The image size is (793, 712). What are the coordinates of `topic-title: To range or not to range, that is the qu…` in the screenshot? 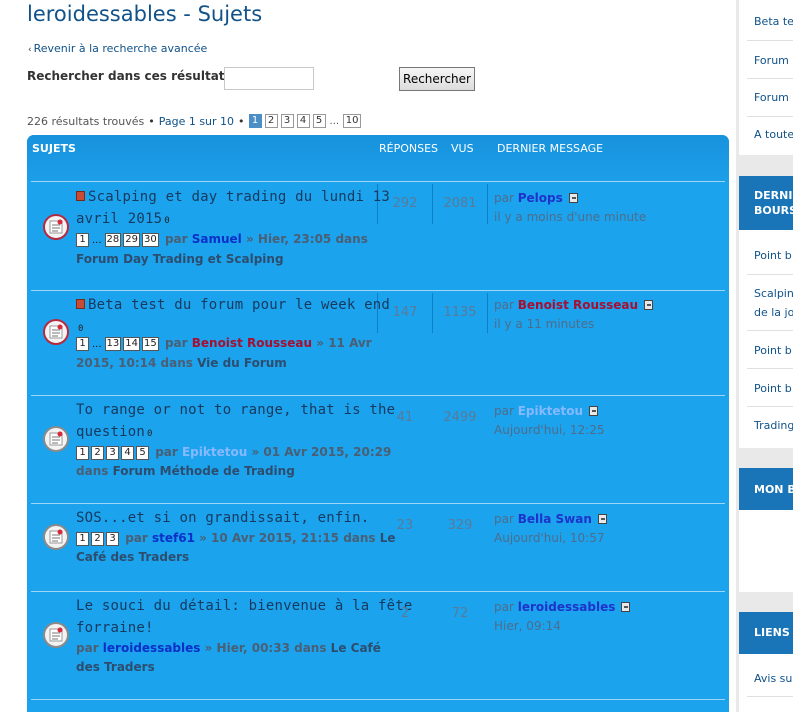 It's located at (235, 422).